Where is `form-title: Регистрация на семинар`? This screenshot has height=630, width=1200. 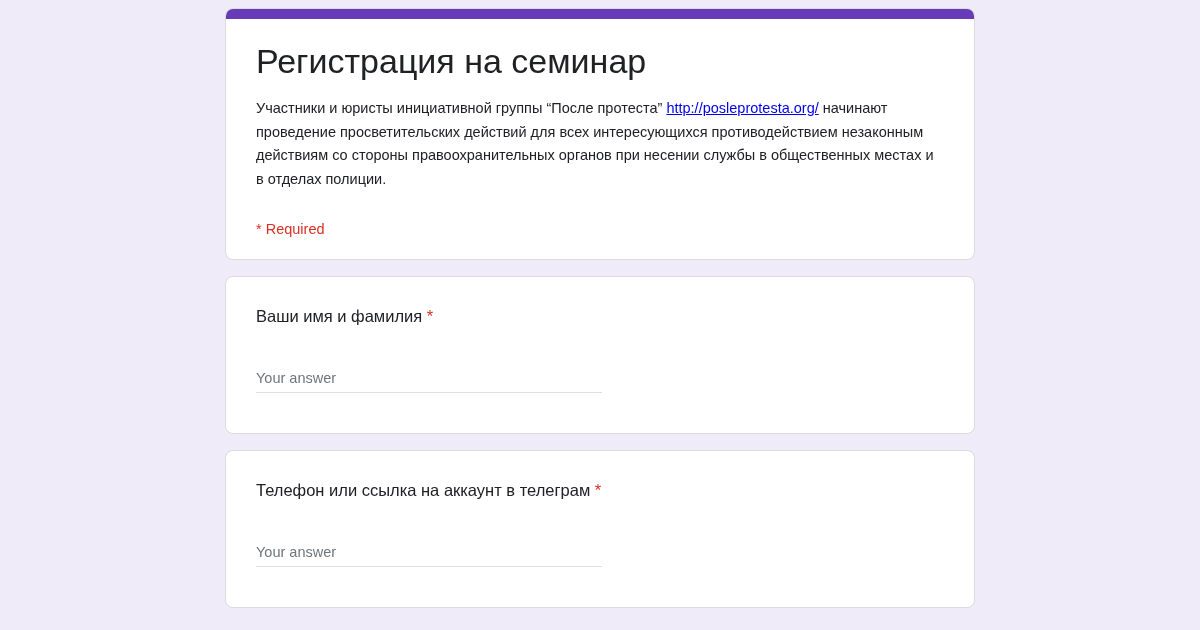 form-title: Регистрация на семинар is located at coordinates (452, 61).